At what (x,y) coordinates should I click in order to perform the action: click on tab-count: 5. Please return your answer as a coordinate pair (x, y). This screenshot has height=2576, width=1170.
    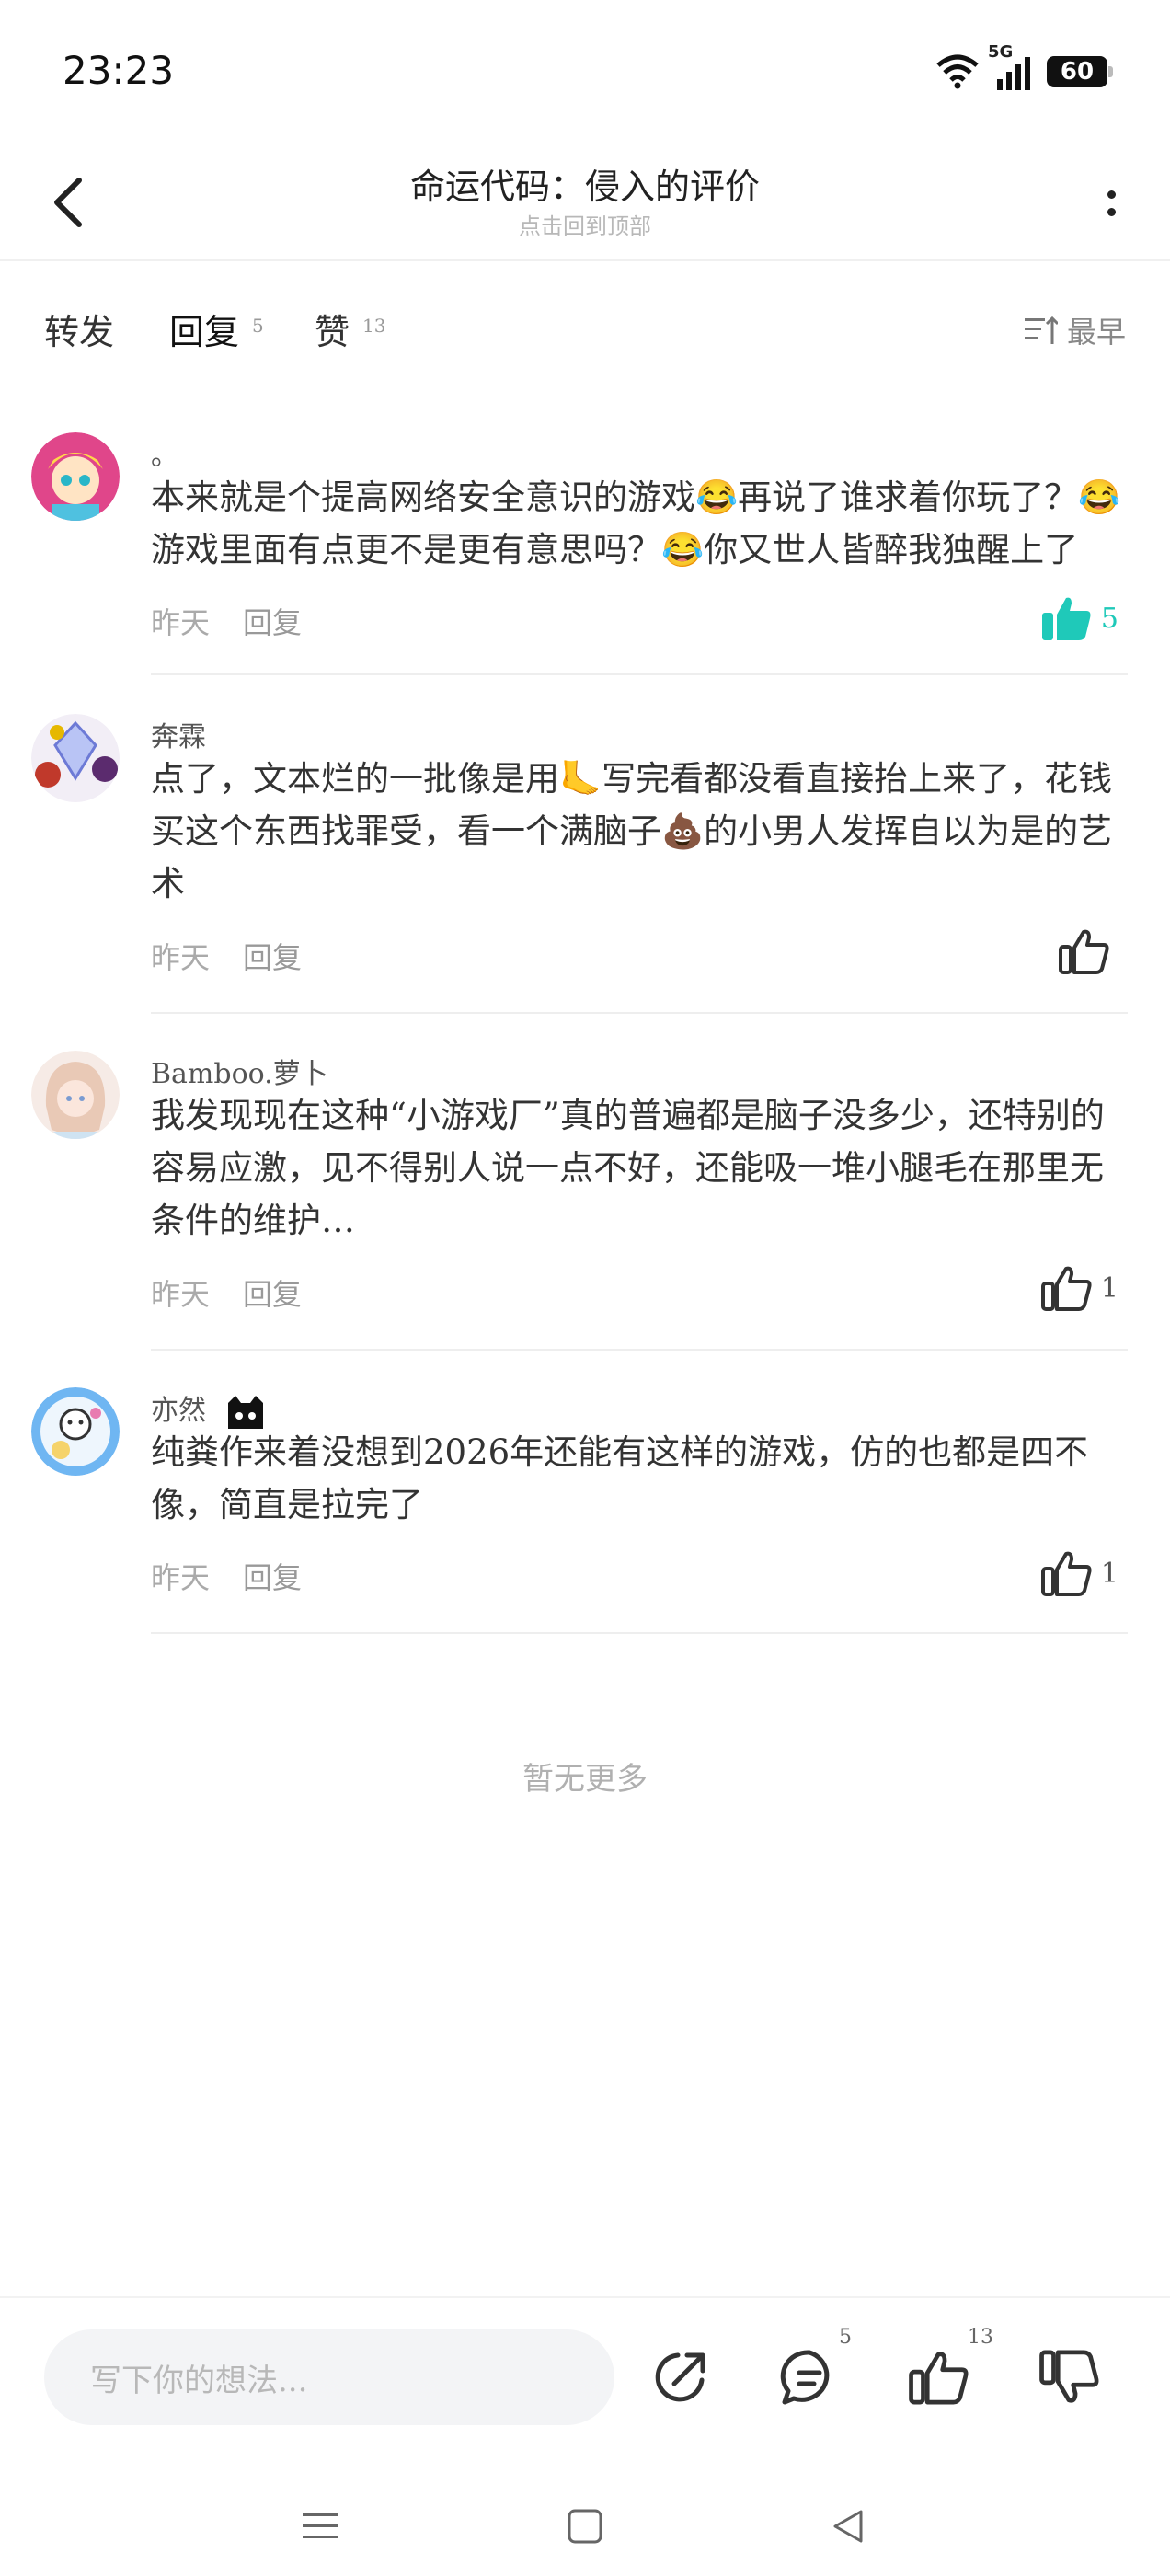
    Looking at the image, I should click on (258, 326).